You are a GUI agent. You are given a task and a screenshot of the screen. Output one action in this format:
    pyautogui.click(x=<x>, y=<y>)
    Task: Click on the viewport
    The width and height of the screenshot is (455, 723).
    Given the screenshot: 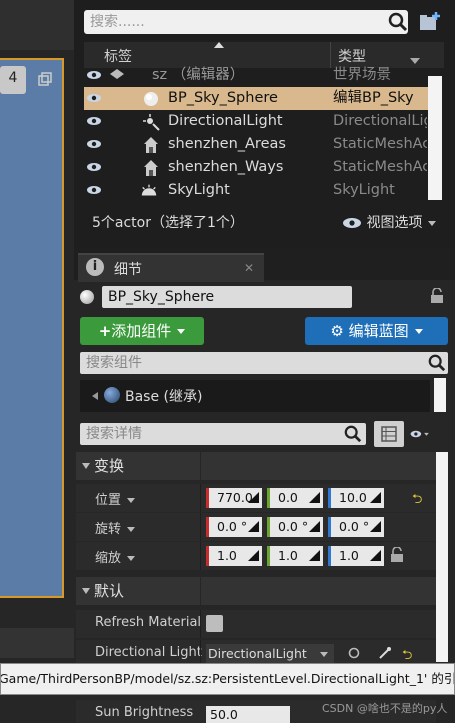 What is the action you would take?
    pyautogui.click(x=32, y=328)
    